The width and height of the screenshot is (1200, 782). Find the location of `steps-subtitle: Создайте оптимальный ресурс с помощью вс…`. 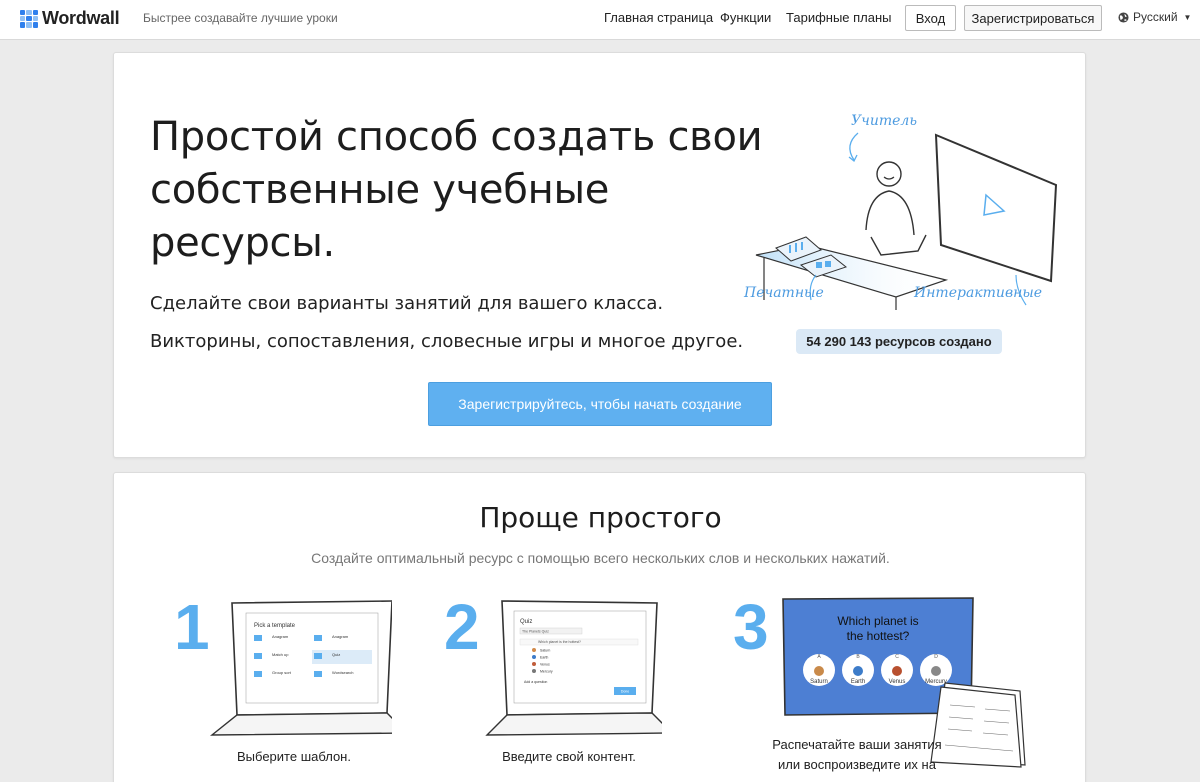

steps-subtitle: Создайте оптимальный ресурс с помощью вс… is located at coordinates (600, 558).